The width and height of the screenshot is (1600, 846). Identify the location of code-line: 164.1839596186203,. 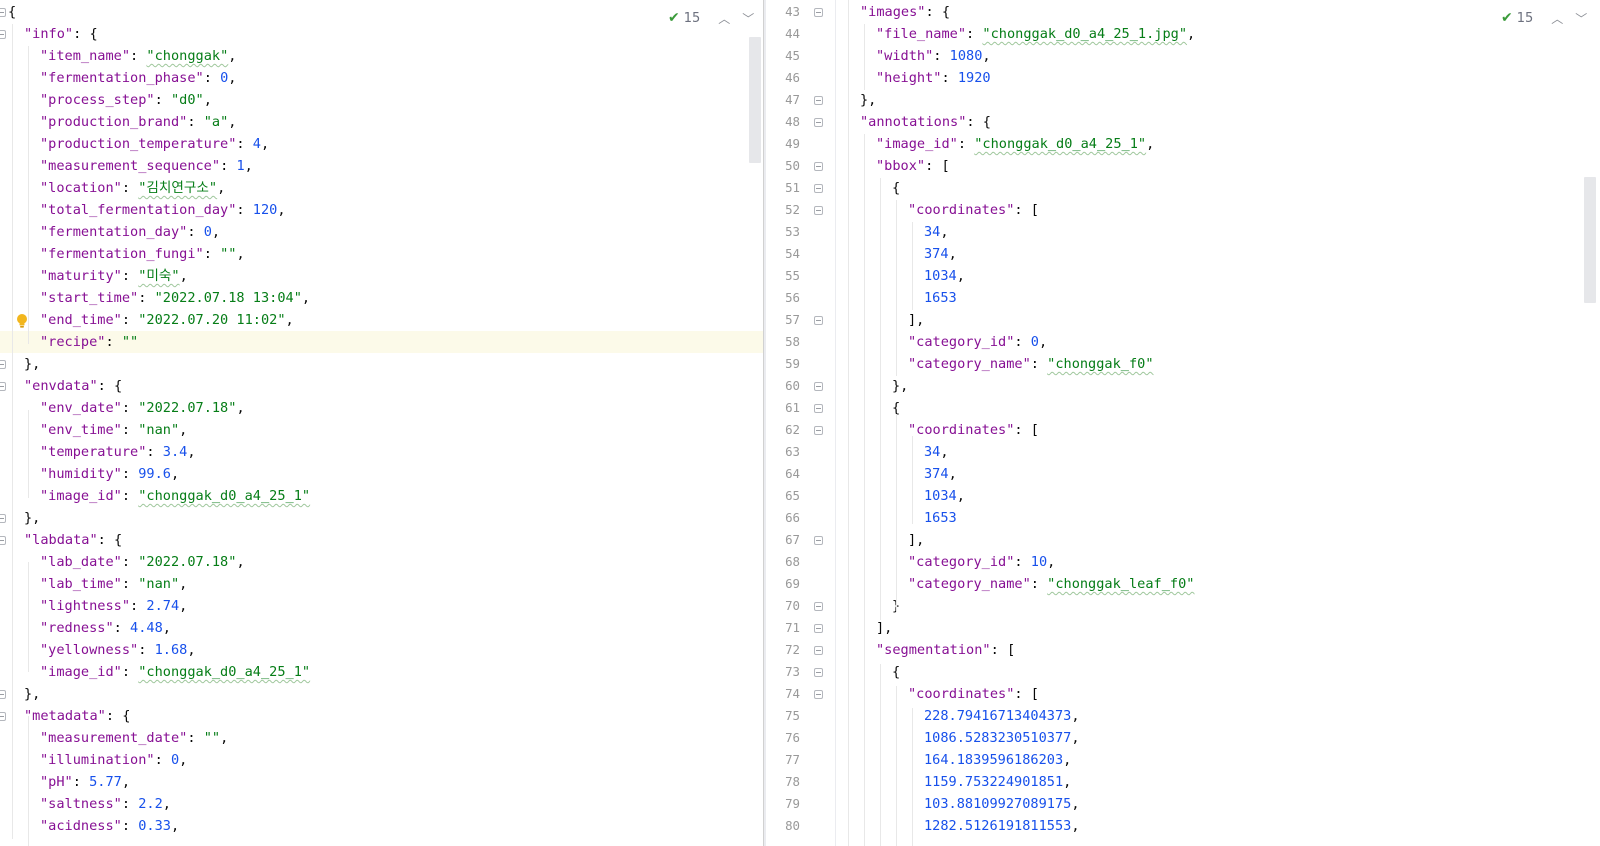
(1218, 760).